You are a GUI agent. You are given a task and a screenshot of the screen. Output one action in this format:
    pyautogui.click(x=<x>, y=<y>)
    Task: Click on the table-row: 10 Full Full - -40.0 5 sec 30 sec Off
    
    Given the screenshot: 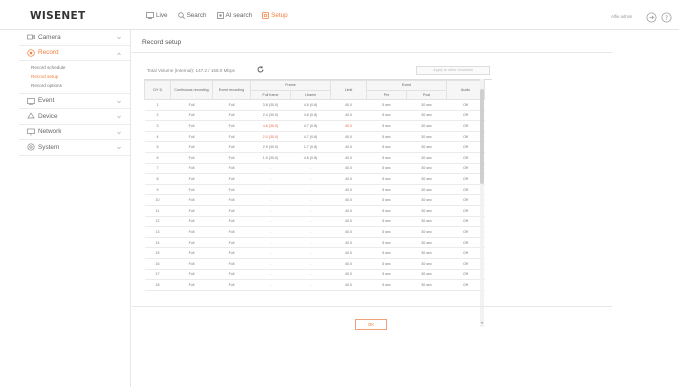 What is the action you would take?
    pyautogui.click(x=314, y=200)
    